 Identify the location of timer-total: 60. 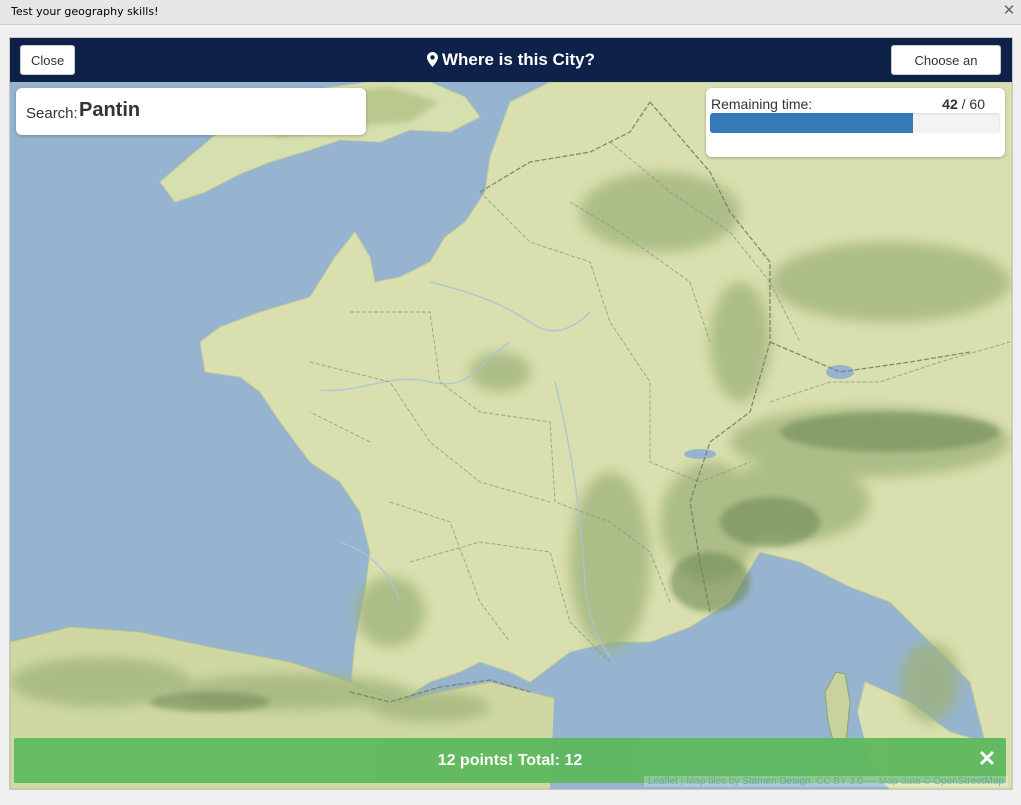
(977, 104).